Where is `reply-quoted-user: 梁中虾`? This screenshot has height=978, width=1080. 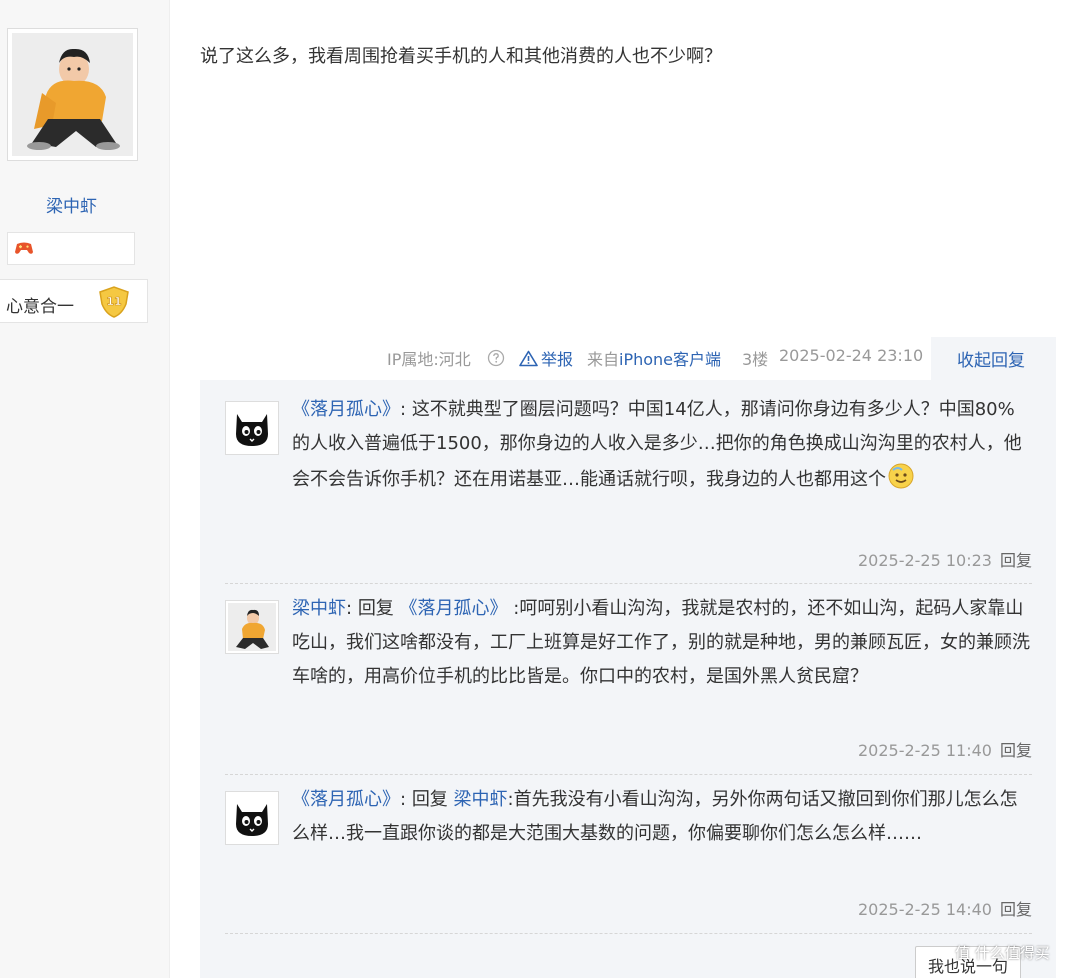 reply-quoted-user: 梁中虾 is located at coordinates (481, 799).